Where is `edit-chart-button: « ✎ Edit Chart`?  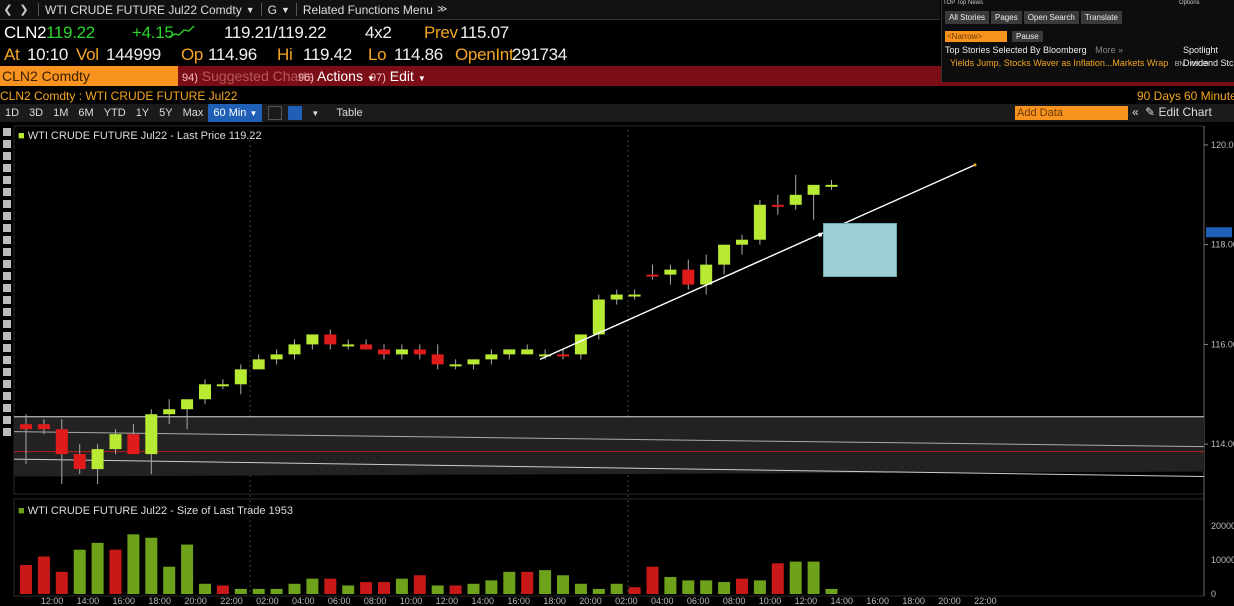 edit-chart-button: « ✎ Edit Chart is located at coordinates (1172, 112).